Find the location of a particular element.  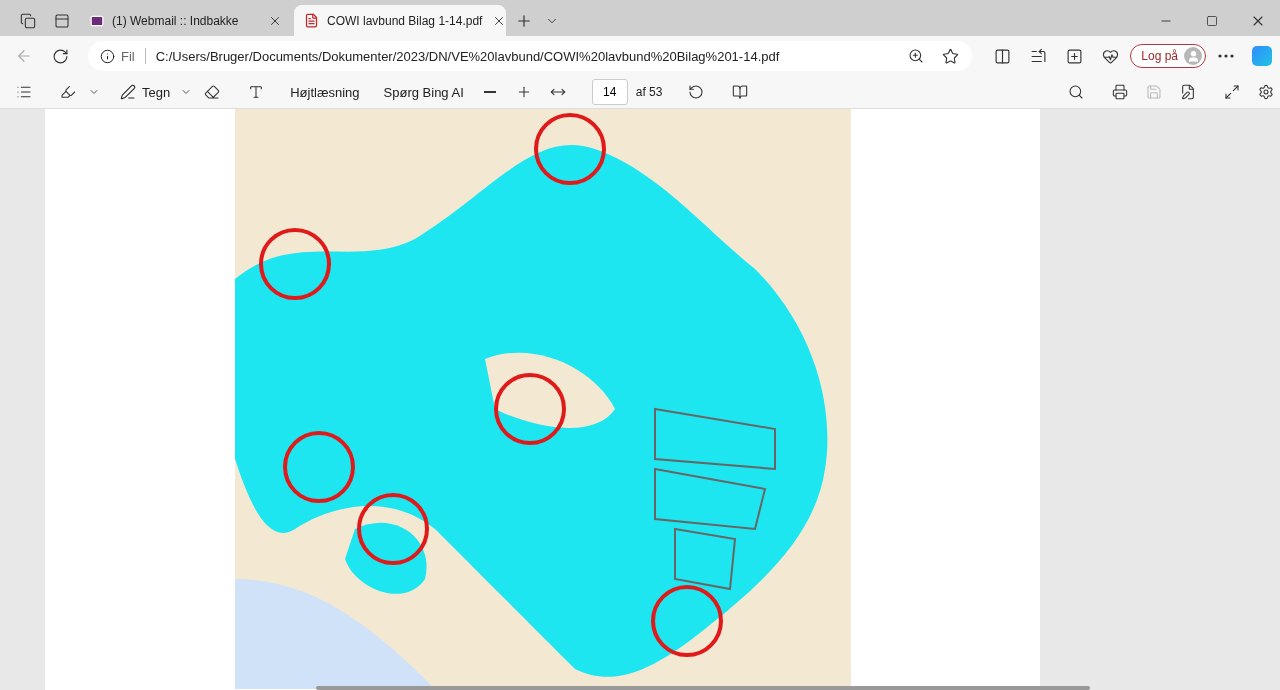

page-number-field: 14 is located at coordinates (609, 92).